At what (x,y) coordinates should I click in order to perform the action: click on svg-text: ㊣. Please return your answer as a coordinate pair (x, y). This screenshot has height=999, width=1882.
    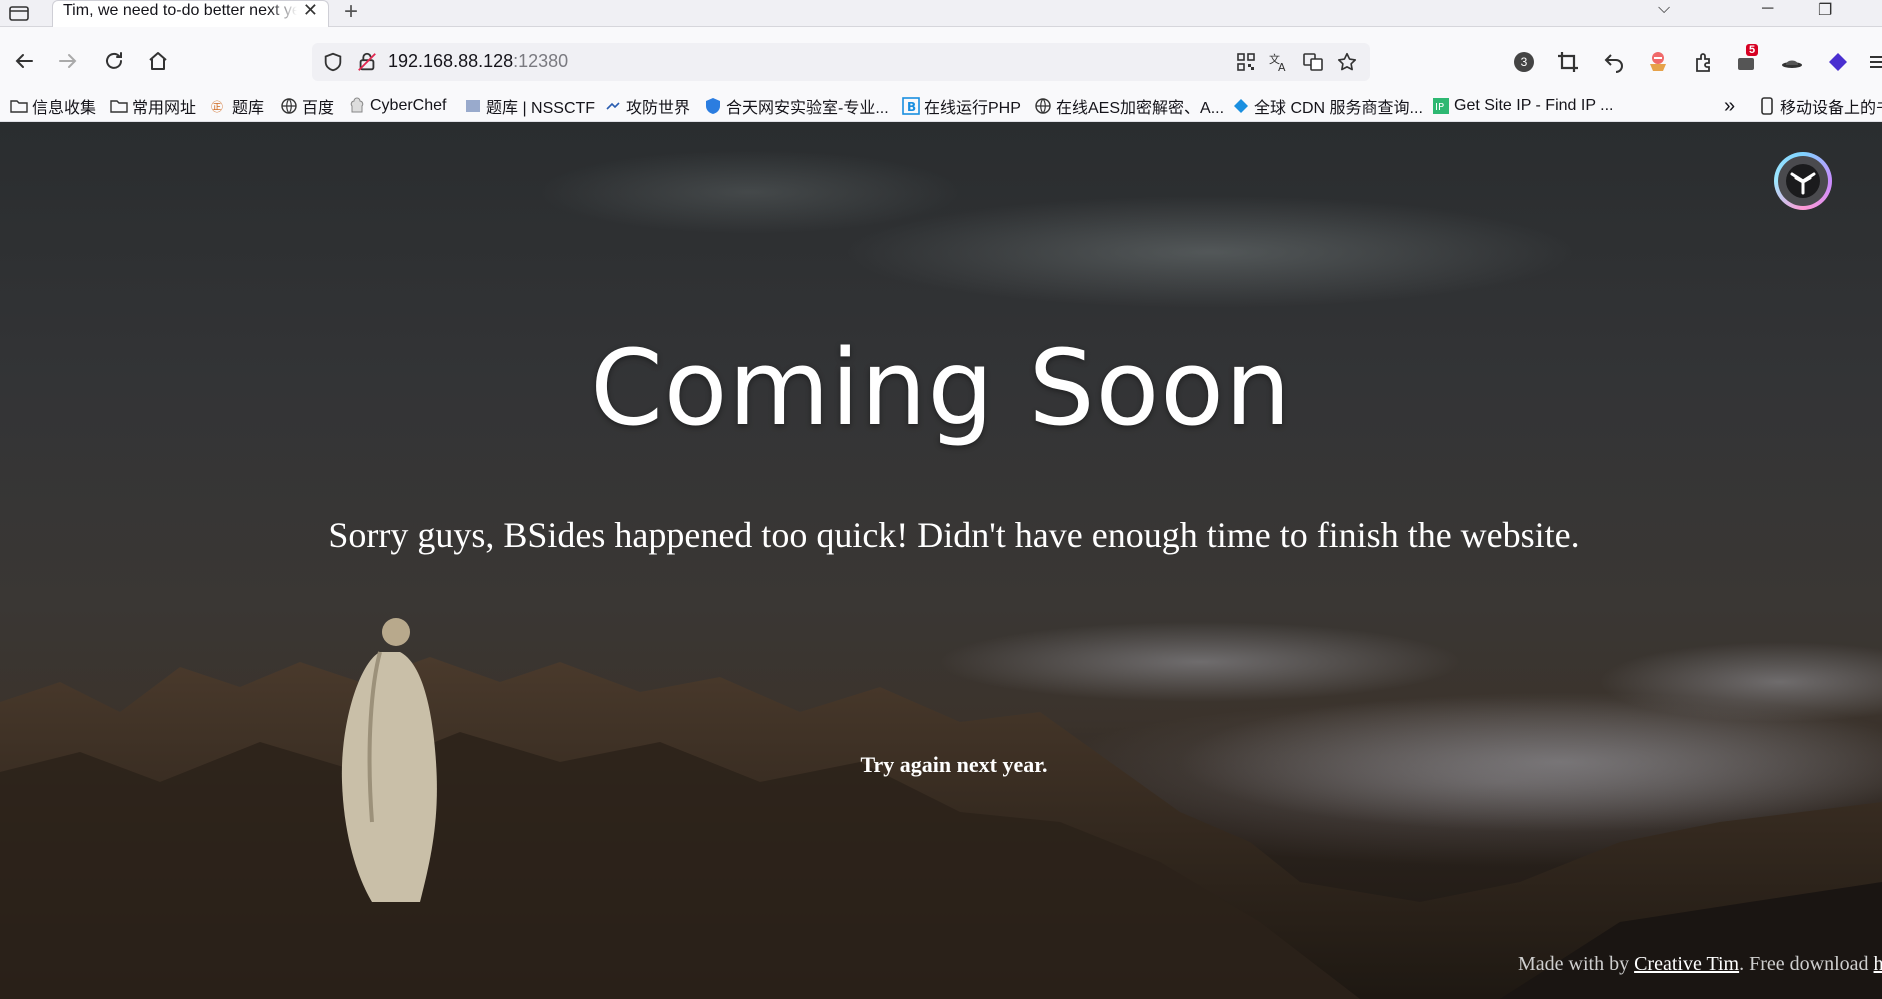
    Looking at the image, I should click on (217, 107).